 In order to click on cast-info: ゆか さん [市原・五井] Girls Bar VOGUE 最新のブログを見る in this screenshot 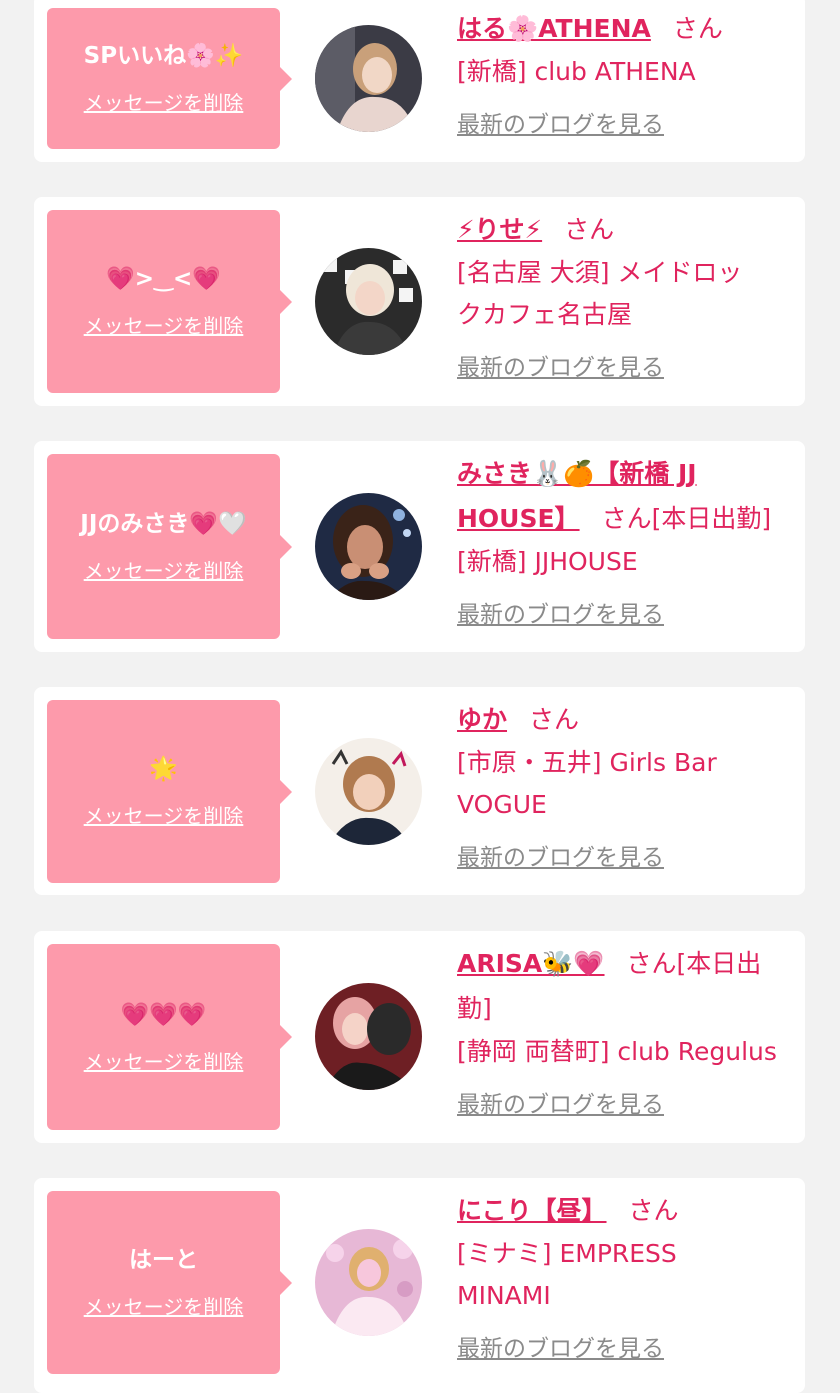, I will do `click(625, 784)`.